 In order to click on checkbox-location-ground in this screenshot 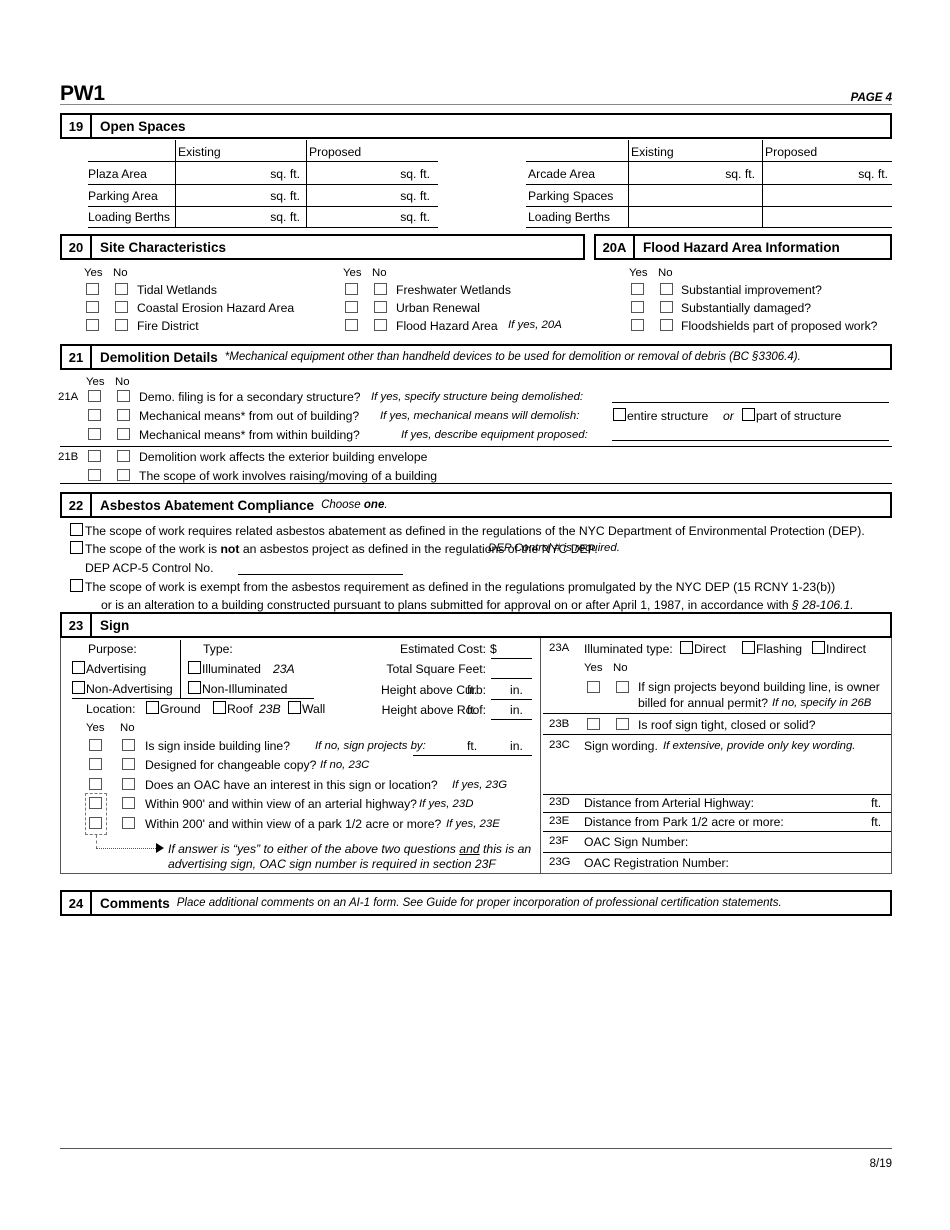, I will do `click(152, 707)`.